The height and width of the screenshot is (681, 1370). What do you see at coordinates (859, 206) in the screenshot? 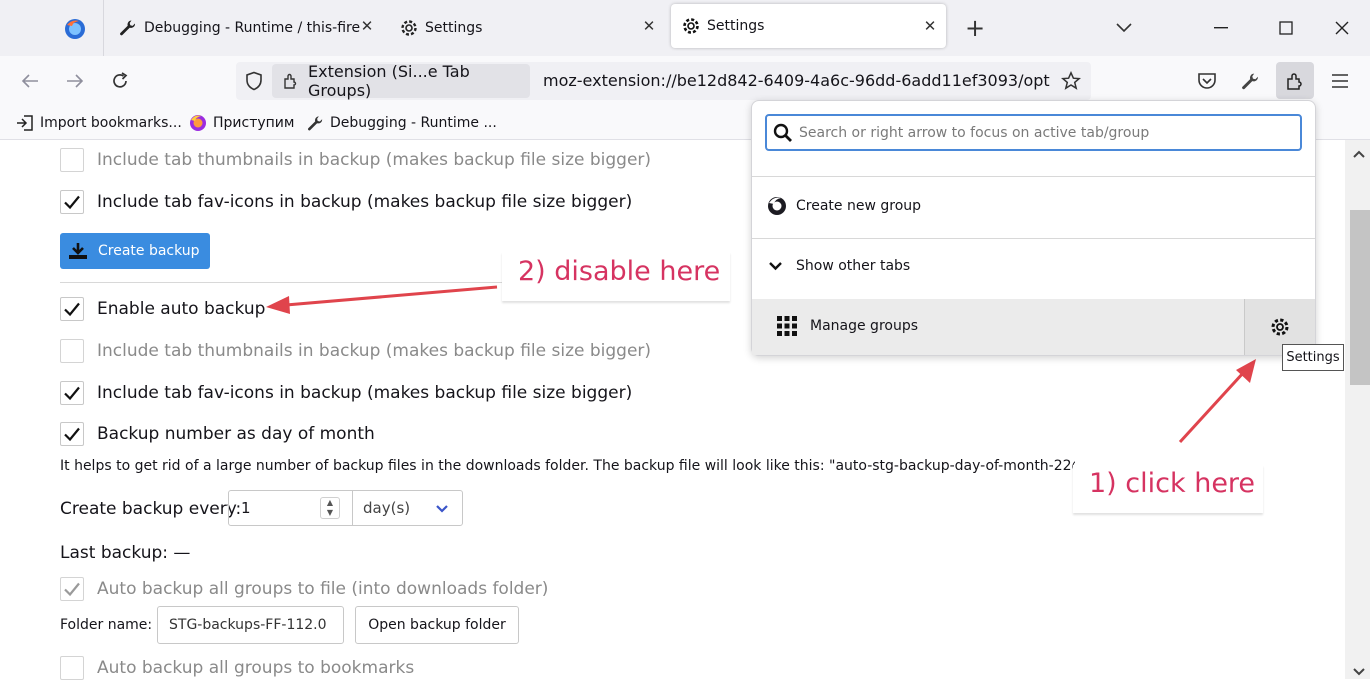
I see `create-new-group-label: Create new group` at bounding box center [859, 206].